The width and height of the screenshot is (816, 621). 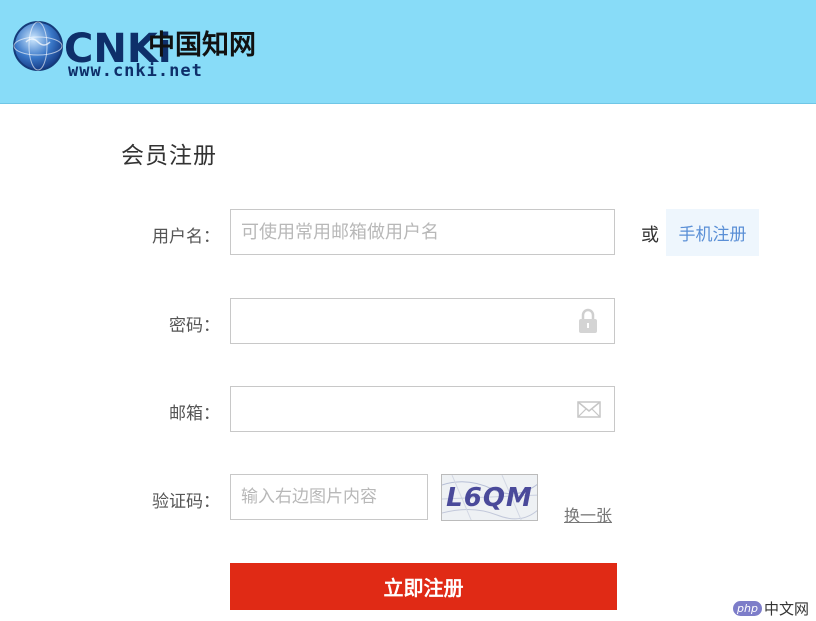 I want to click on envelope-icon, so click(x=589, y=411).